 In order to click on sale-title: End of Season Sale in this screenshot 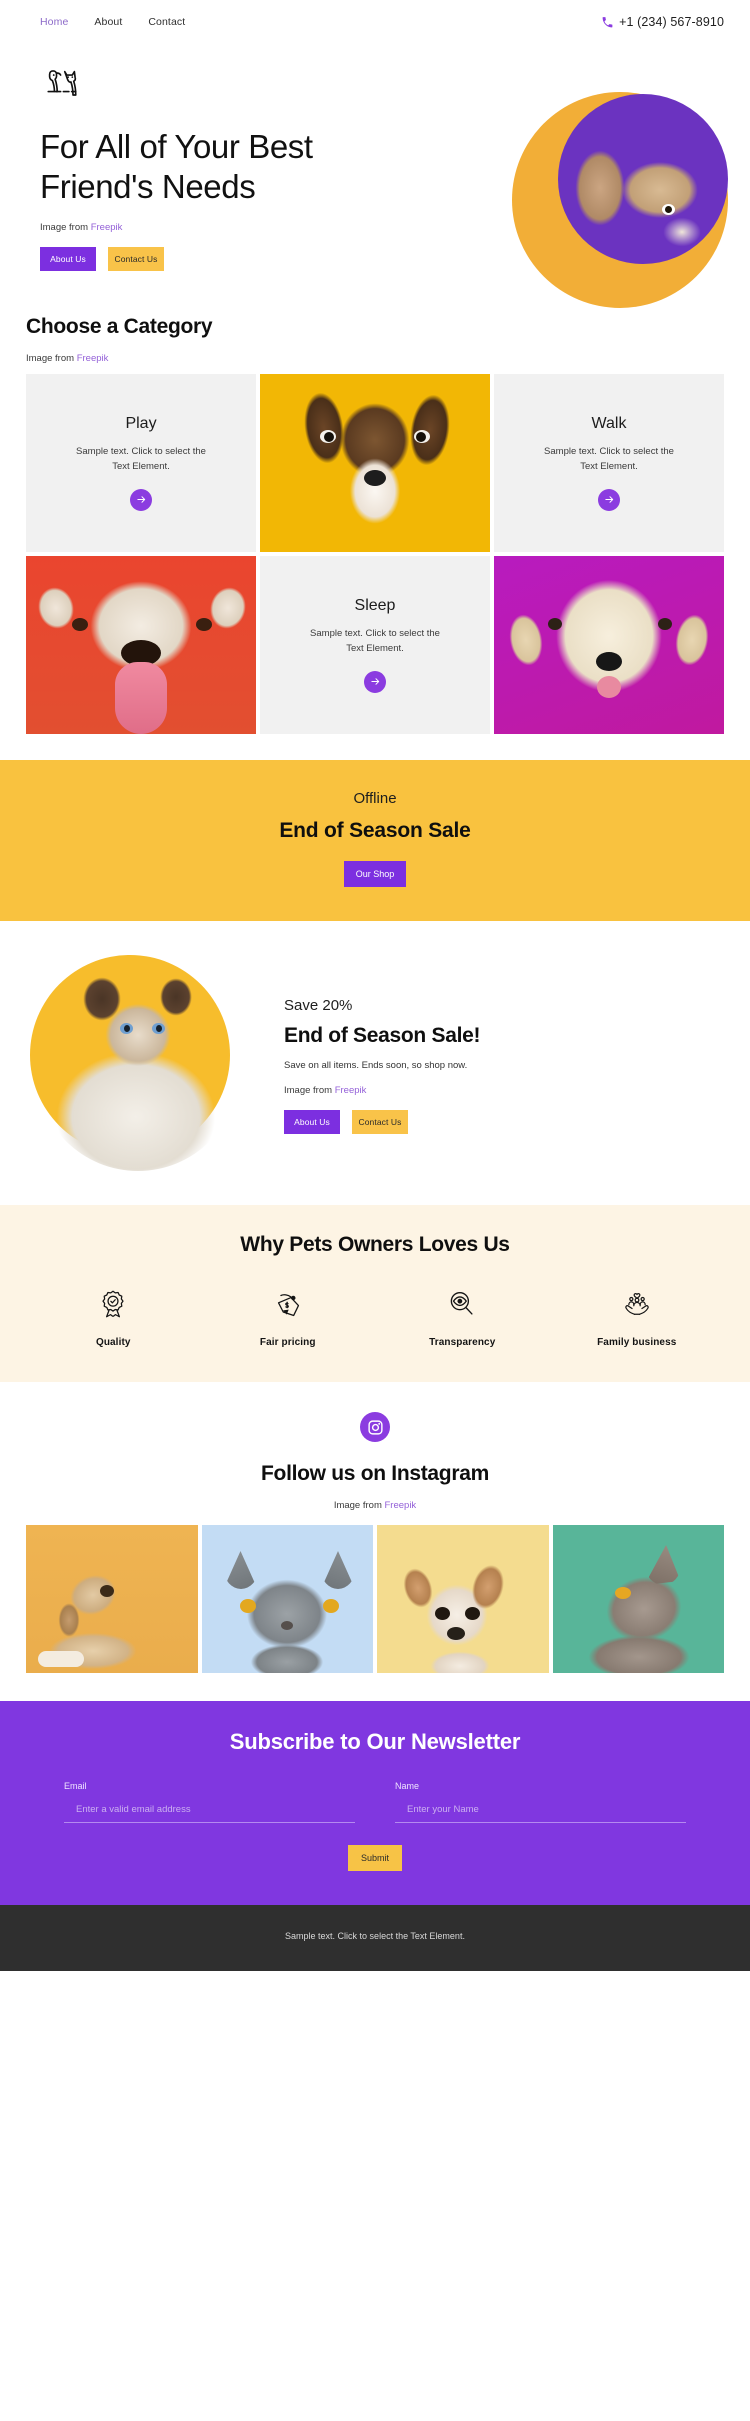, I will do `click(375, 830)`.